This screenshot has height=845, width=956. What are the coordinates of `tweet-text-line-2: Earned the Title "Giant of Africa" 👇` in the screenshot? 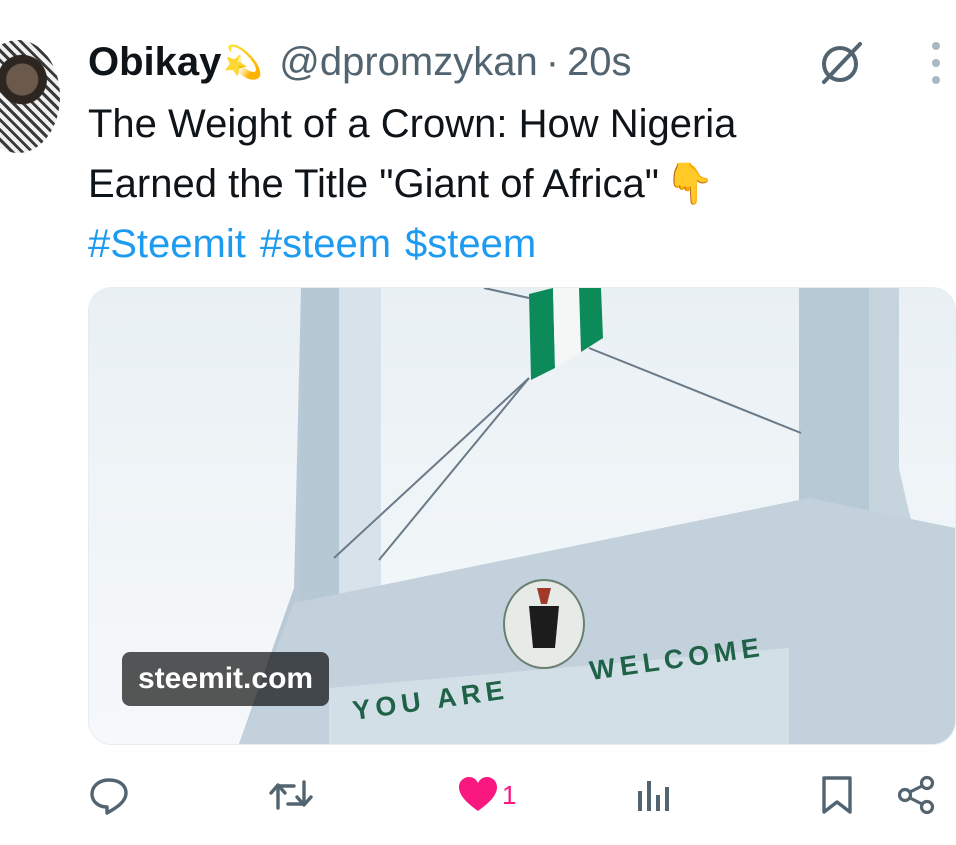 It's located at (518, 184).